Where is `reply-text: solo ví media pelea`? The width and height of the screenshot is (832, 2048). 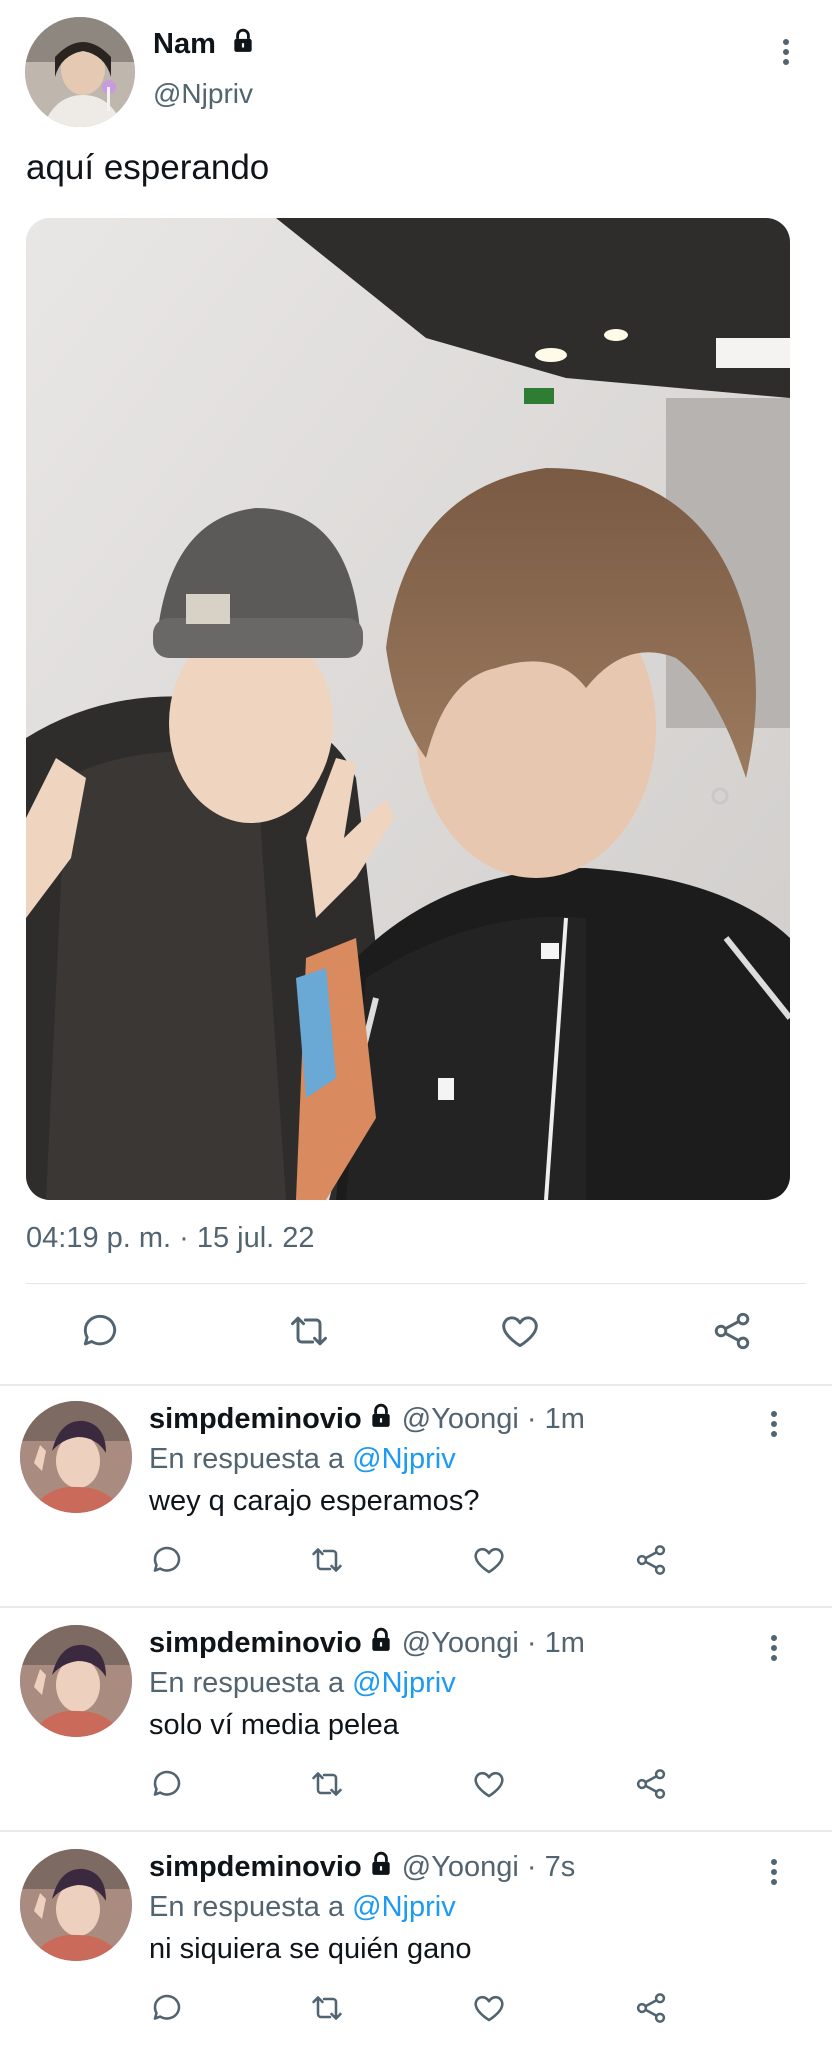
reply-text: solo ví media pelea is located at coordinates (274, 1725).